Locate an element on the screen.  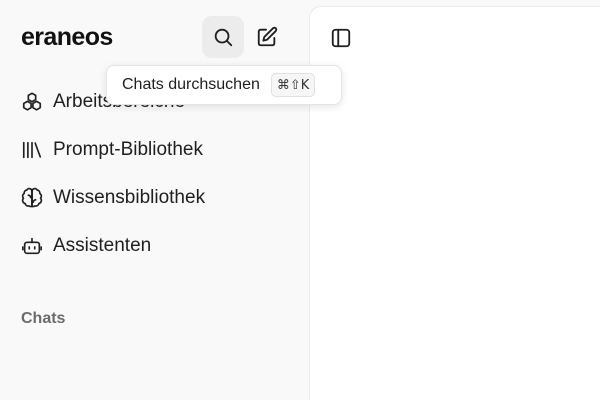
sidebar-item-label: Prompt-Bibliothek is located at coordinates (128, 149).